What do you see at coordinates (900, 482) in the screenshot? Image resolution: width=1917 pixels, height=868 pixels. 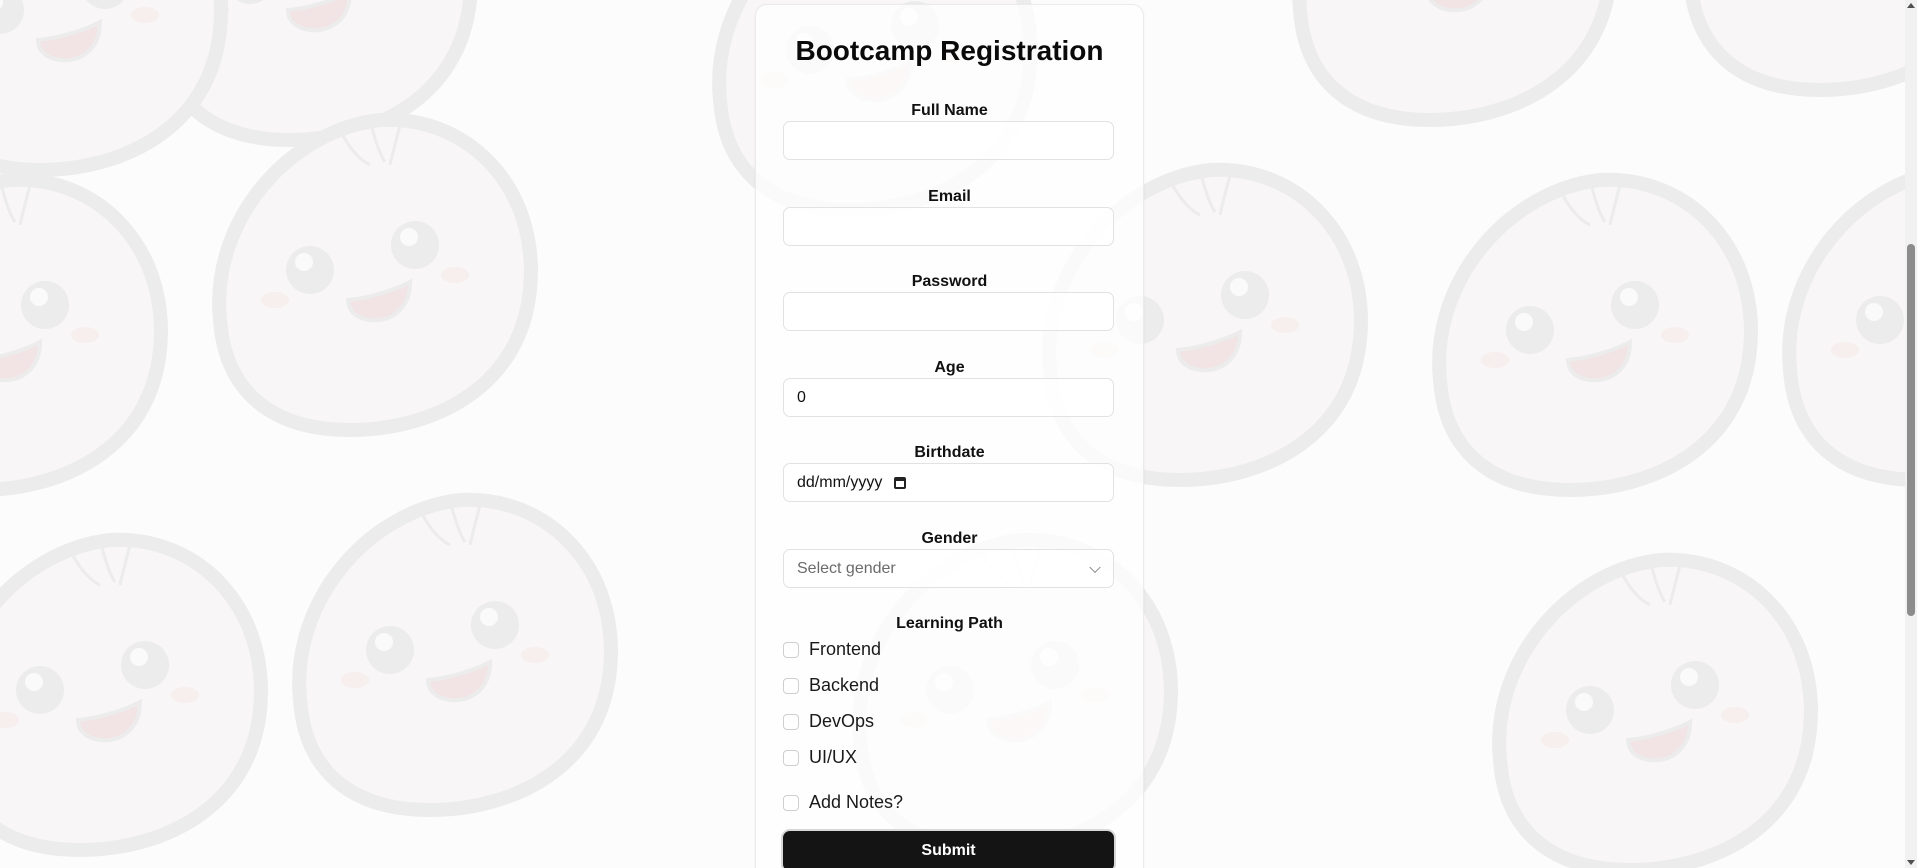 I see `calendar-icon` at bounding box center [900, 482].